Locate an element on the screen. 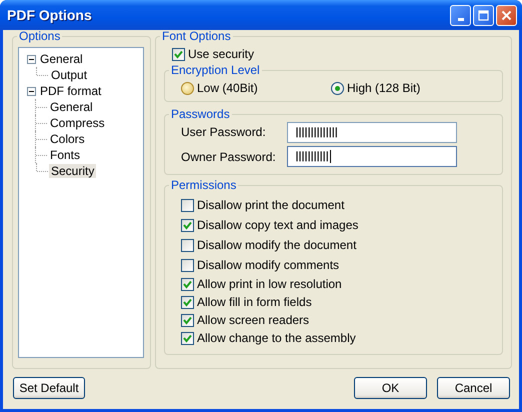 The width and height of the screenshot is (522, 412). group-title: Encryption Level is located at coordinates (215, 70).